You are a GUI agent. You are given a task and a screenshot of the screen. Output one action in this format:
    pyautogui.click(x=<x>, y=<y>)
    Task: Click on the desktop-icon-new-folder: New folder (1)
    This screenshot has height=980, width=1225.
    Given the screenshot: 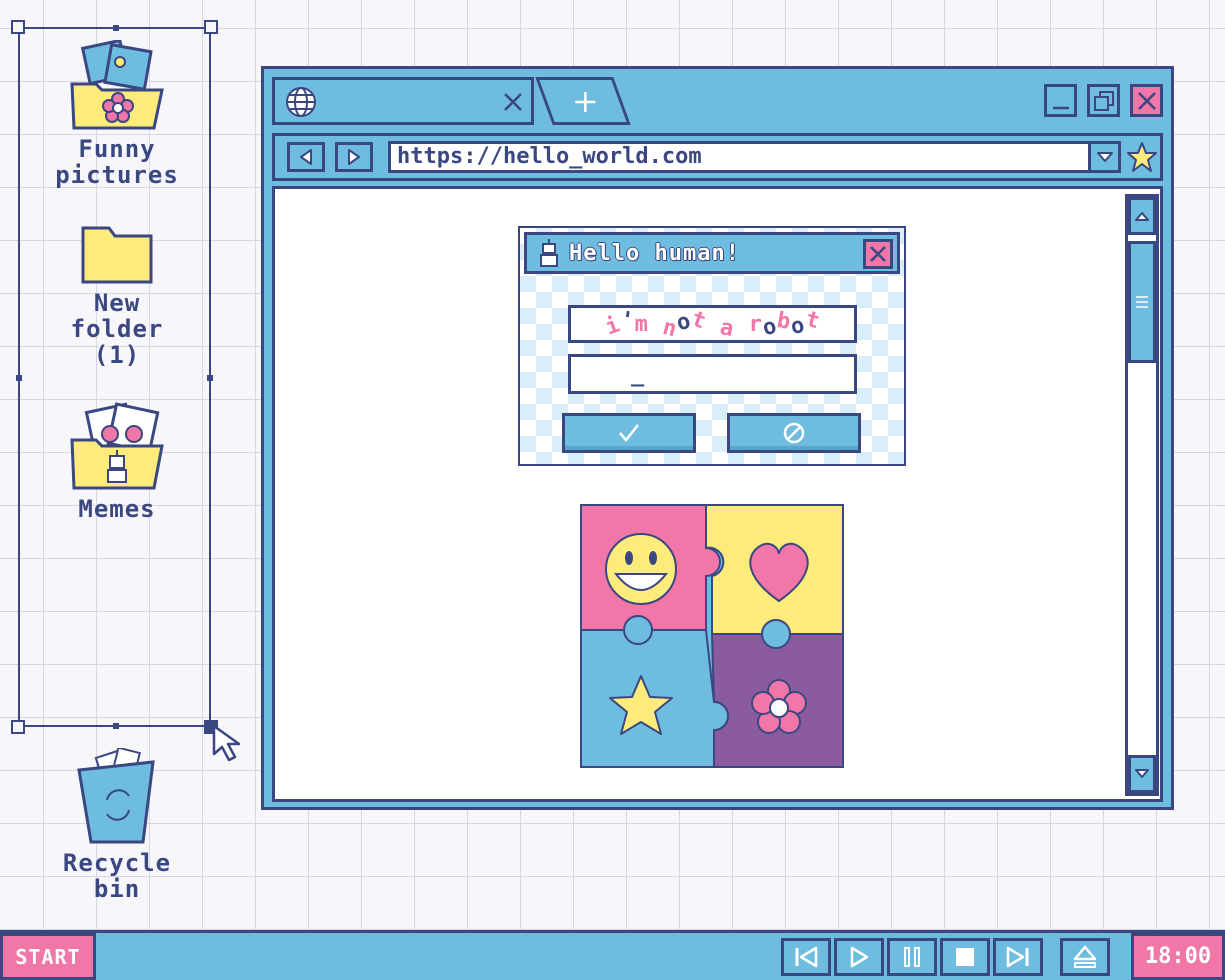 What is the action you would take?
    pyautogui.click(x=117, y=295)
    